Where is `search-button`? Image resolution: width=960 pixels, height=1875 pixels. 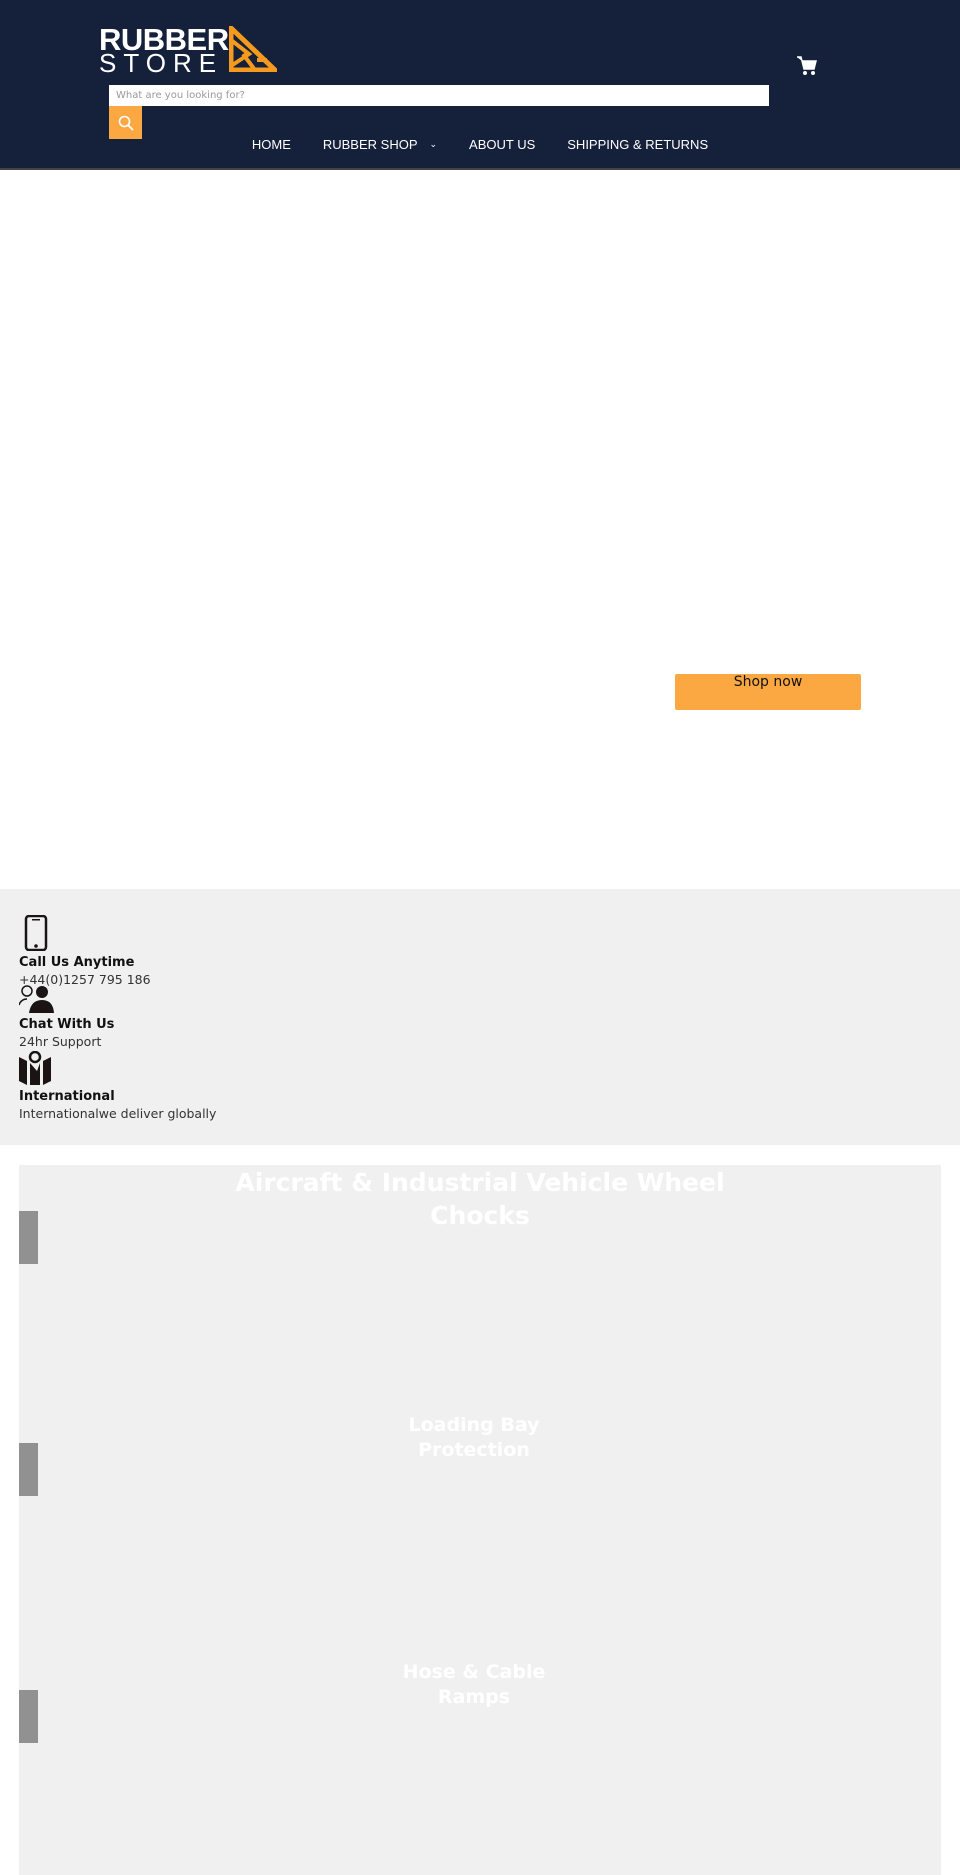 search-button is located at coordinates (125, 122).